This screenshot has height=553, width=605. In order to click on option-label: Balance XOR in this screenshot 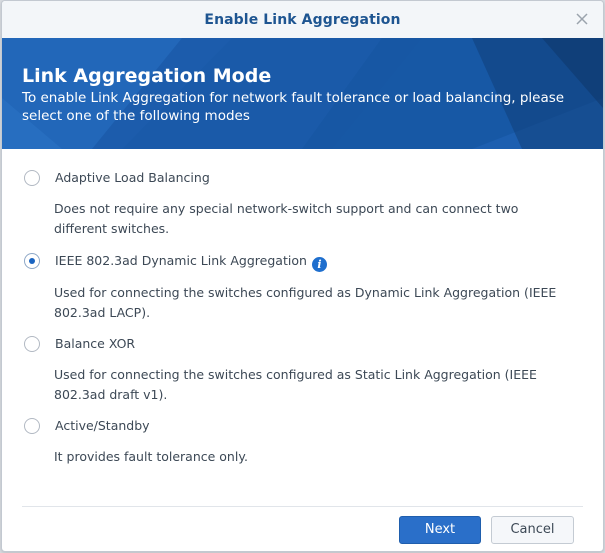, I will do `click(95, 343)`.